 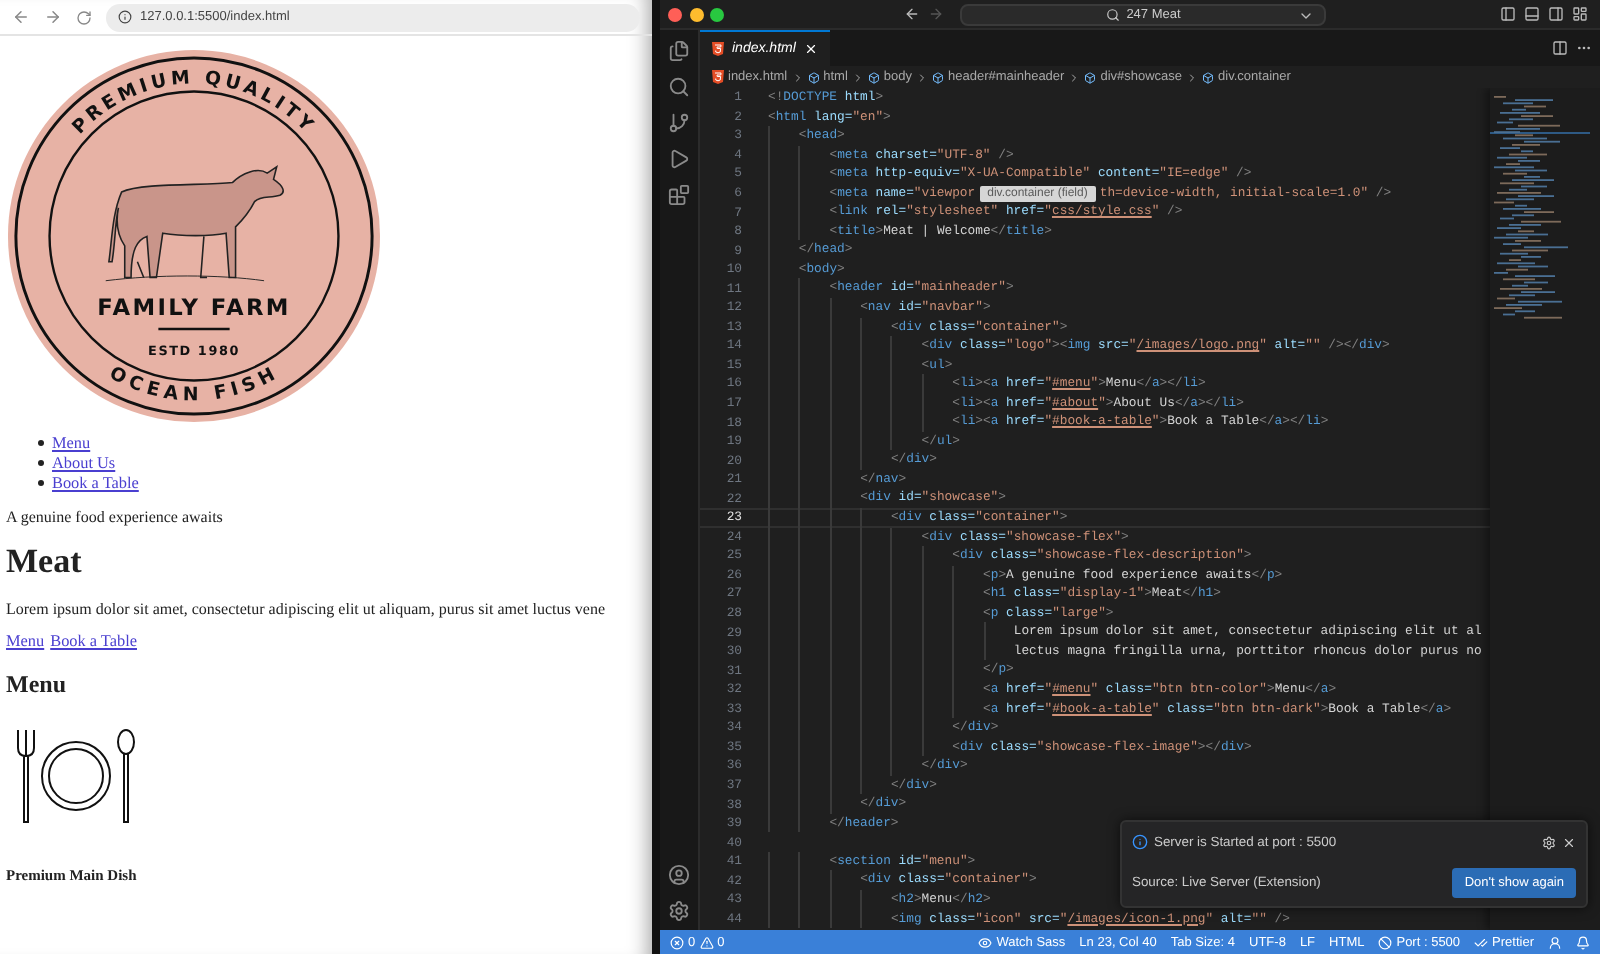 What do you see at coordinates (1555, 942) in the screenshot?
I see `person-icon` at bounding box center [1555, 942].